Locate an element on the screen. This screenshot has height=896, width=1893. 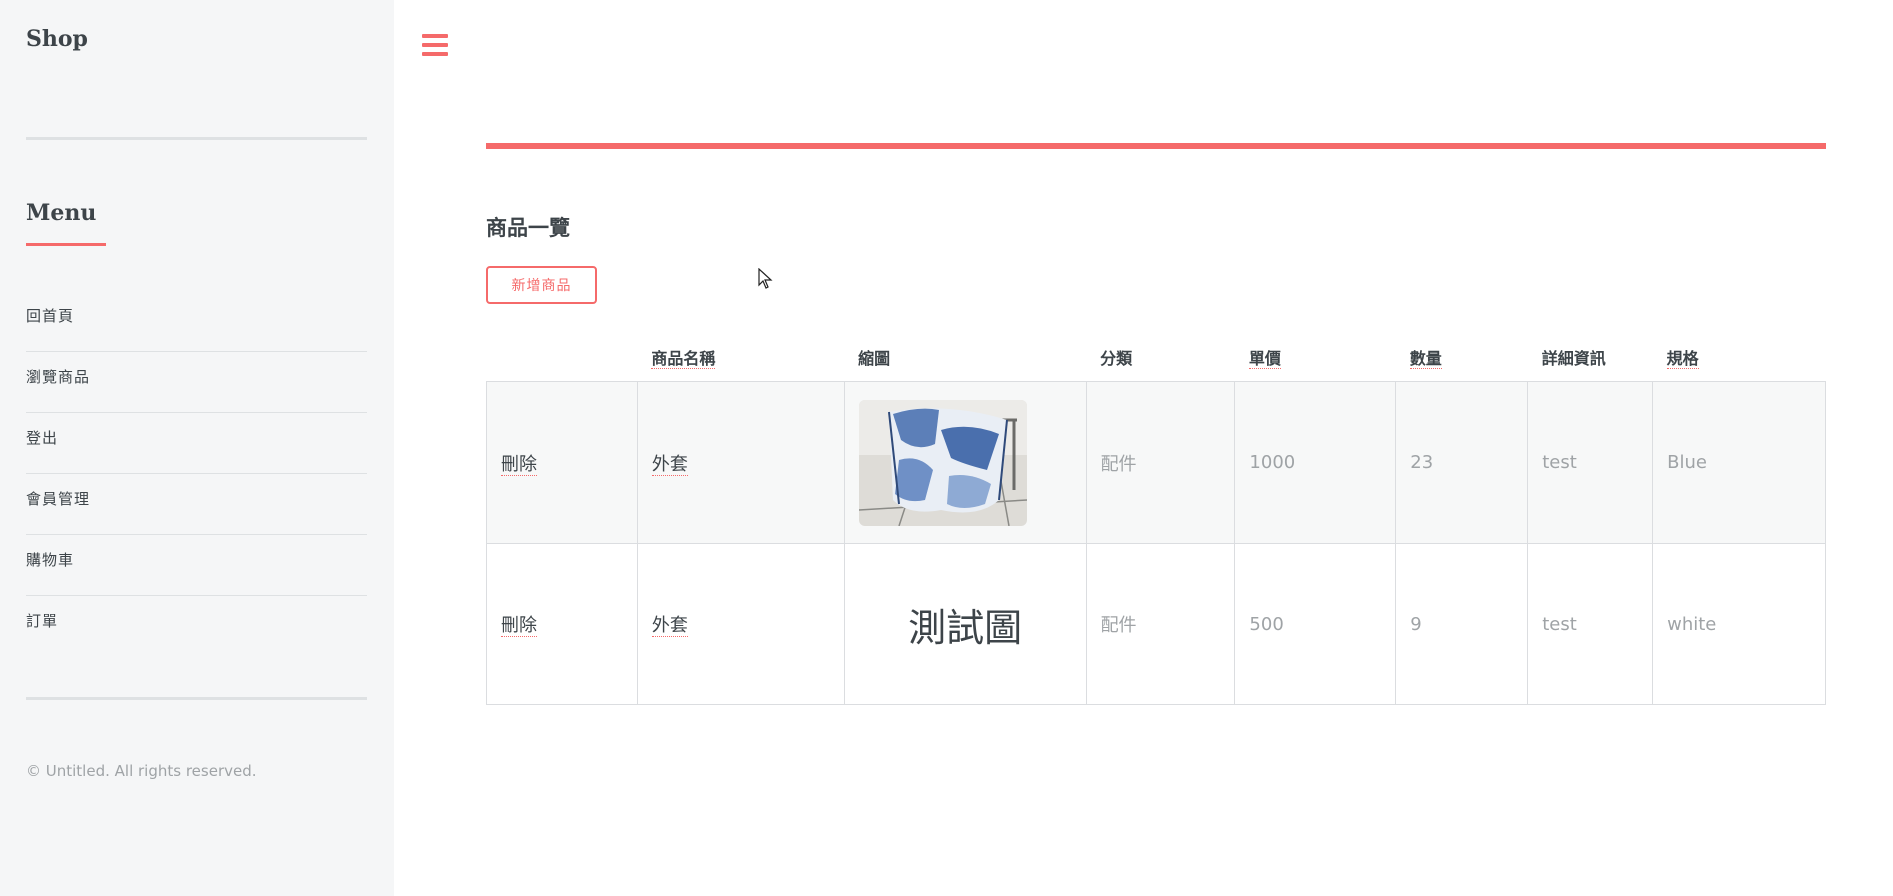
header-rule is located at coordinates (1156, 146).